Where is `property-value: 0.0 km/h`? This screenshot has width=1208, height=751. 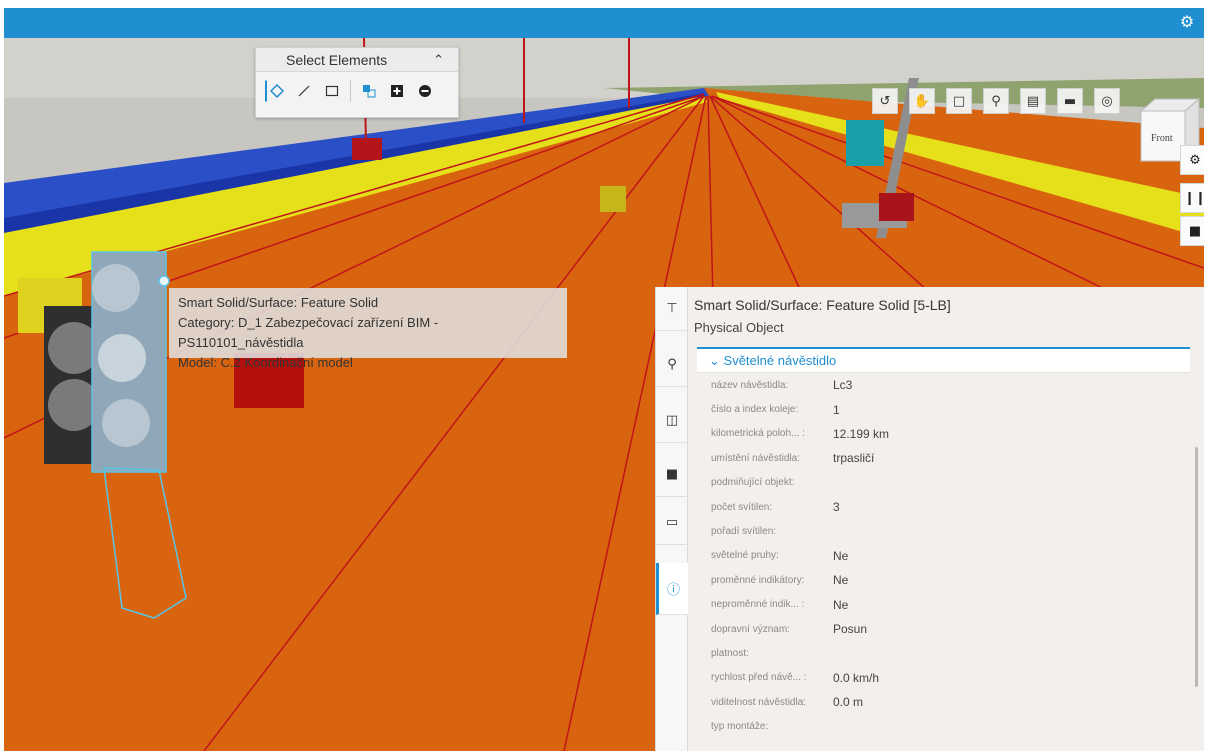 property-value: 0.0 km/h is located at coordinates (856, 677).